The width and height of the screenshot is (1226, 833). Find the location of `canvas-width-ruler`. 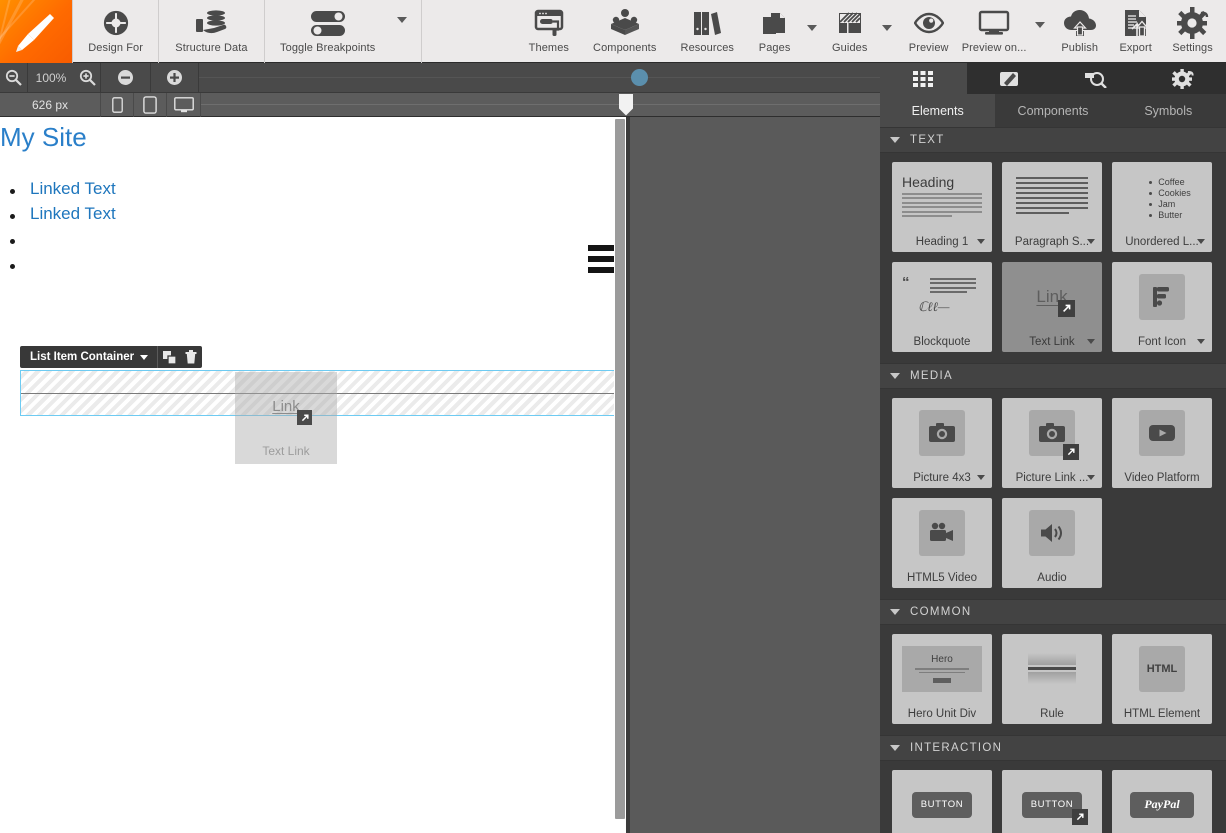

canvas-width-ruler is located at coordinates (540, 105).